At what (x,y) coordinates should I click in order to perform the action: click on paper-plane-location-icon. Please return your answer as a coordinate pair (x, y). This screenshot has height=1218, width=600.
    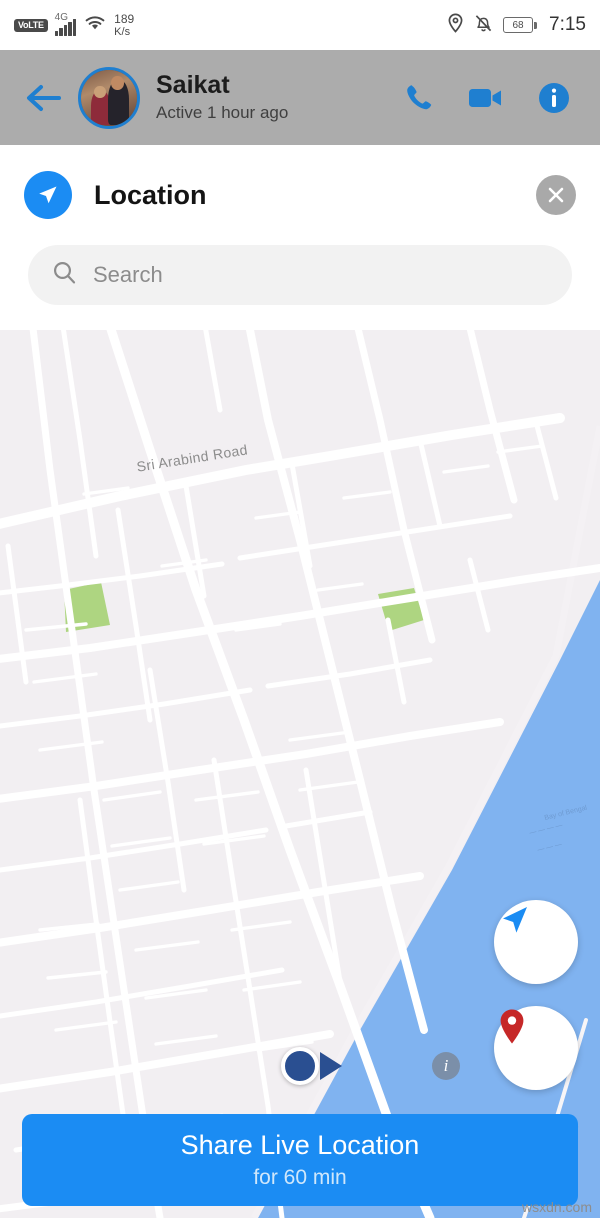
    Looking at the image, I should click on (48, 195).